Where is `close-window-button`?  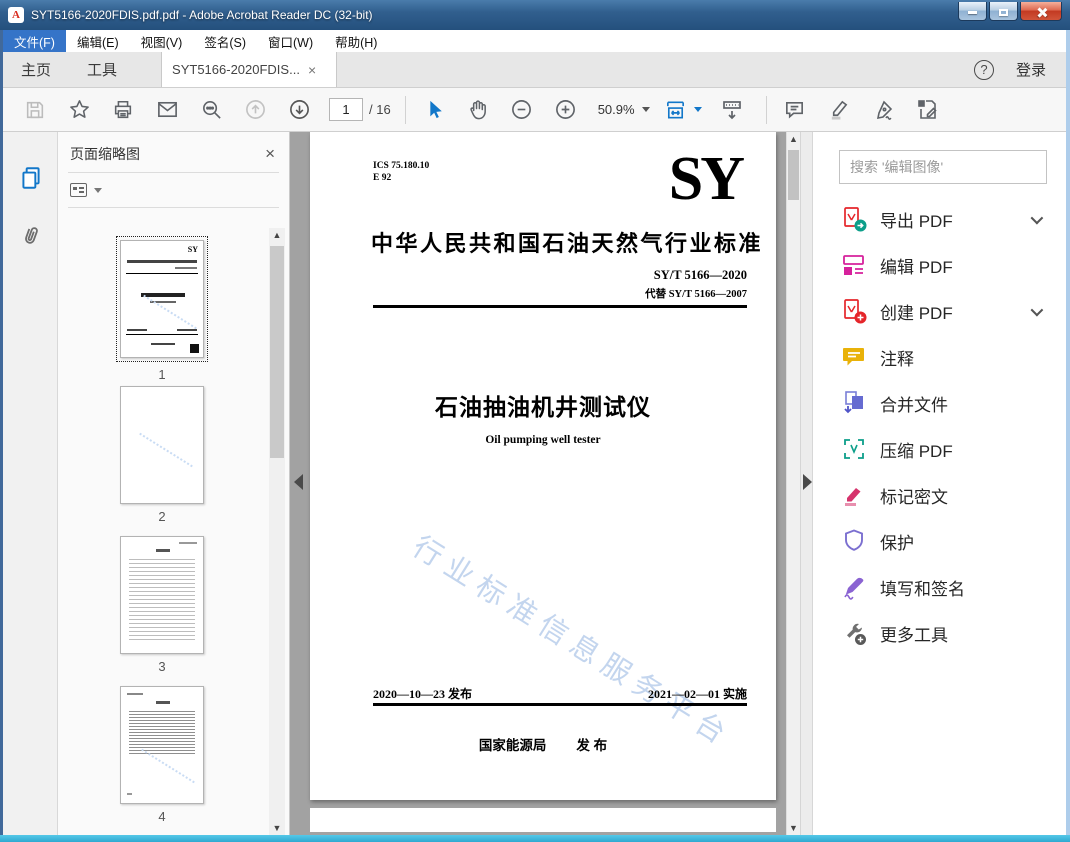
close-window-button is located at coordinates (1041, 11).